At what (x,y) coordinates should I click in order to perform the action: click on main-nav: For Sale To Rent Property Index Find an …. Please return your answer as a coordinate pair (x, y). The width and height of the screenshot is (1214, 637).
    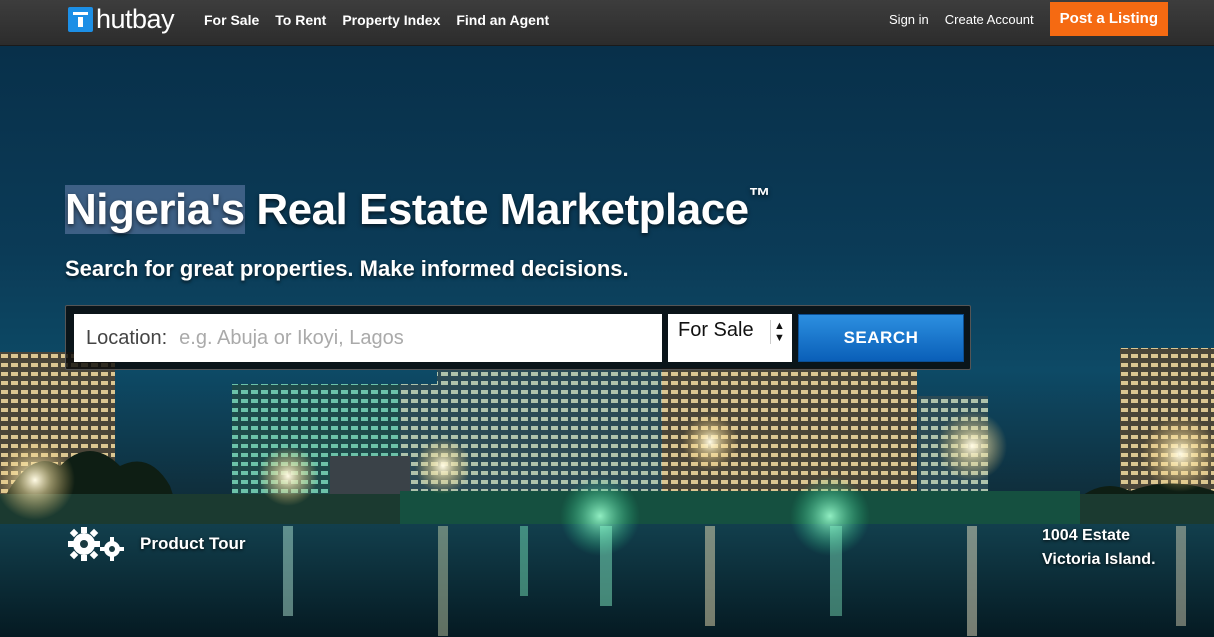
    Looking at the image, I should click on (384, 20).